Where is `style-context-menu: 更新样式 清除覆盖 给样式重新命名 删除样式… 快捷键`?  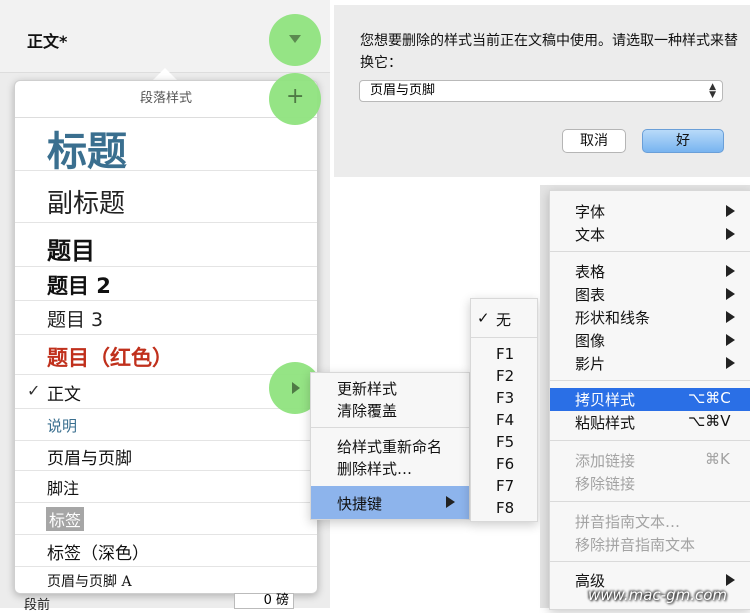
style-context-menu: 更新样式 清除覆盖 给样式重新命名 删除样式… 快捷键 is located at coordinates (390, 446).